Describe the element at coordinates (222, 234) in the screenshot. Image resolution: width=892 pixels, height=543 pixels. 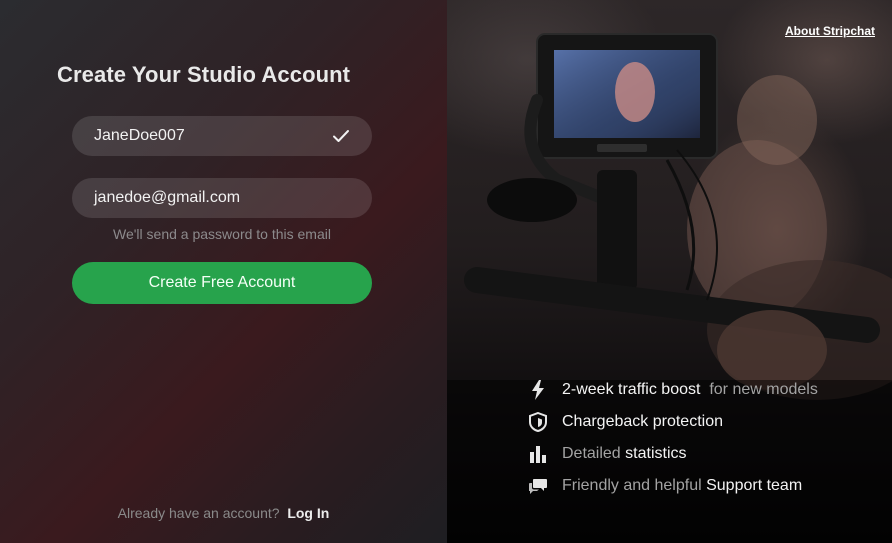
I see `email-hint: We'll send a password to this email` at that location.